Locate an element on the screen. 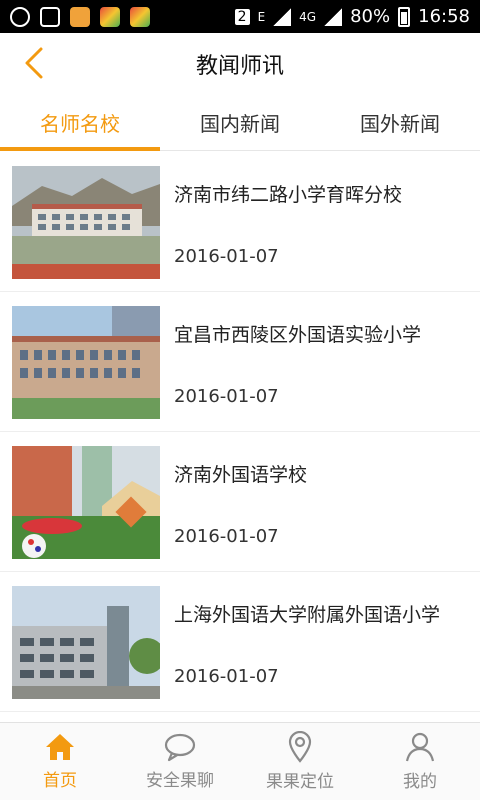 The width and height of the screenshot is (480, 800). school-garden-image is located at coordinates (86, 502).